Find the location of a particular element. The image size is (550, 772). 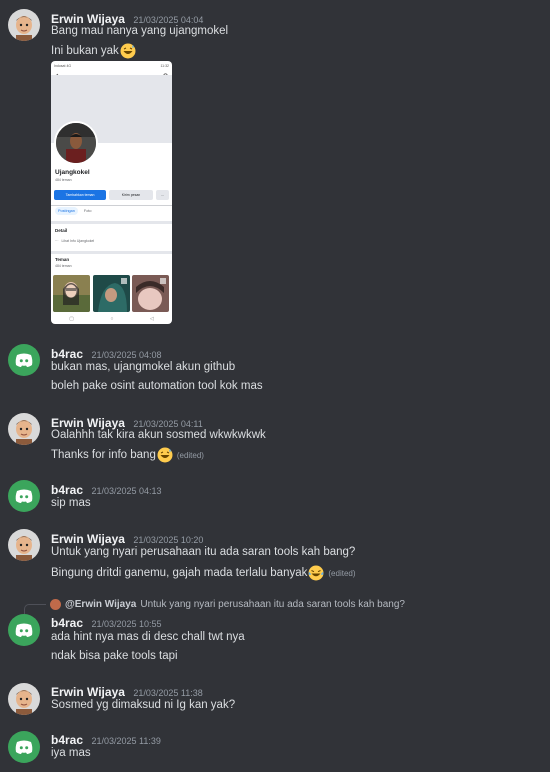

message-text: Oalahhh tak kira akun sosmed wkwkwkwk is located at coordinates (158, 435).